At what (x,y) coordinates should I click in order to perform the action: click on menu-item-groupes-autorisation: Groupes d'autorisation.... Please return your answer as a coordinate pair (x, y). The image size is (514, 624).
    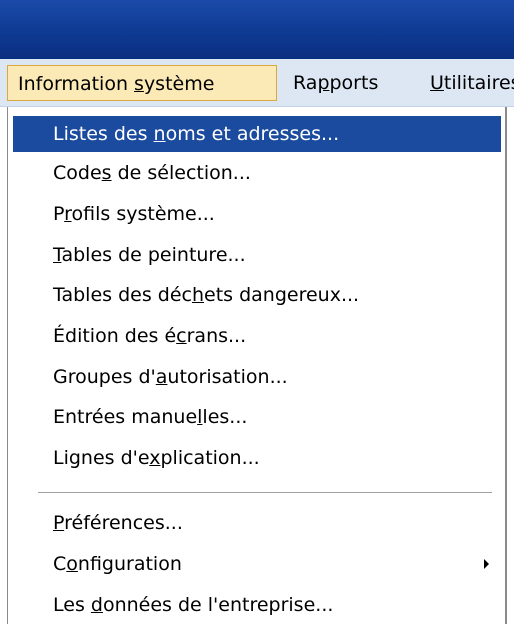
    Looking at the image, I should click on (257, 377).